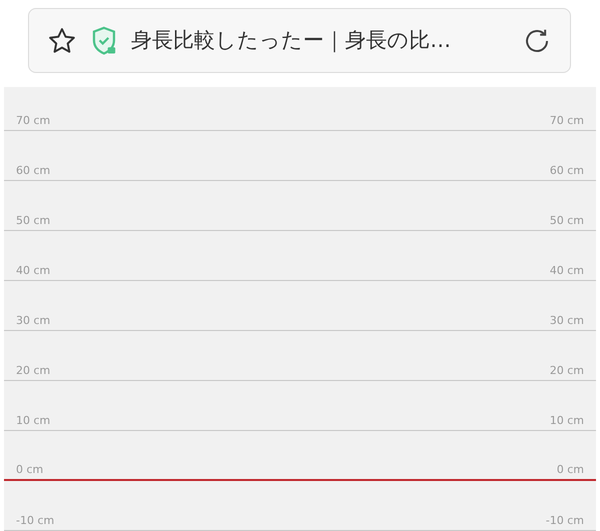 This screenshot has height=531, width=600. What do you see at coordinates (62, 41) in the screenshot?
I see `star-icon` at bounding box center [62, 41].